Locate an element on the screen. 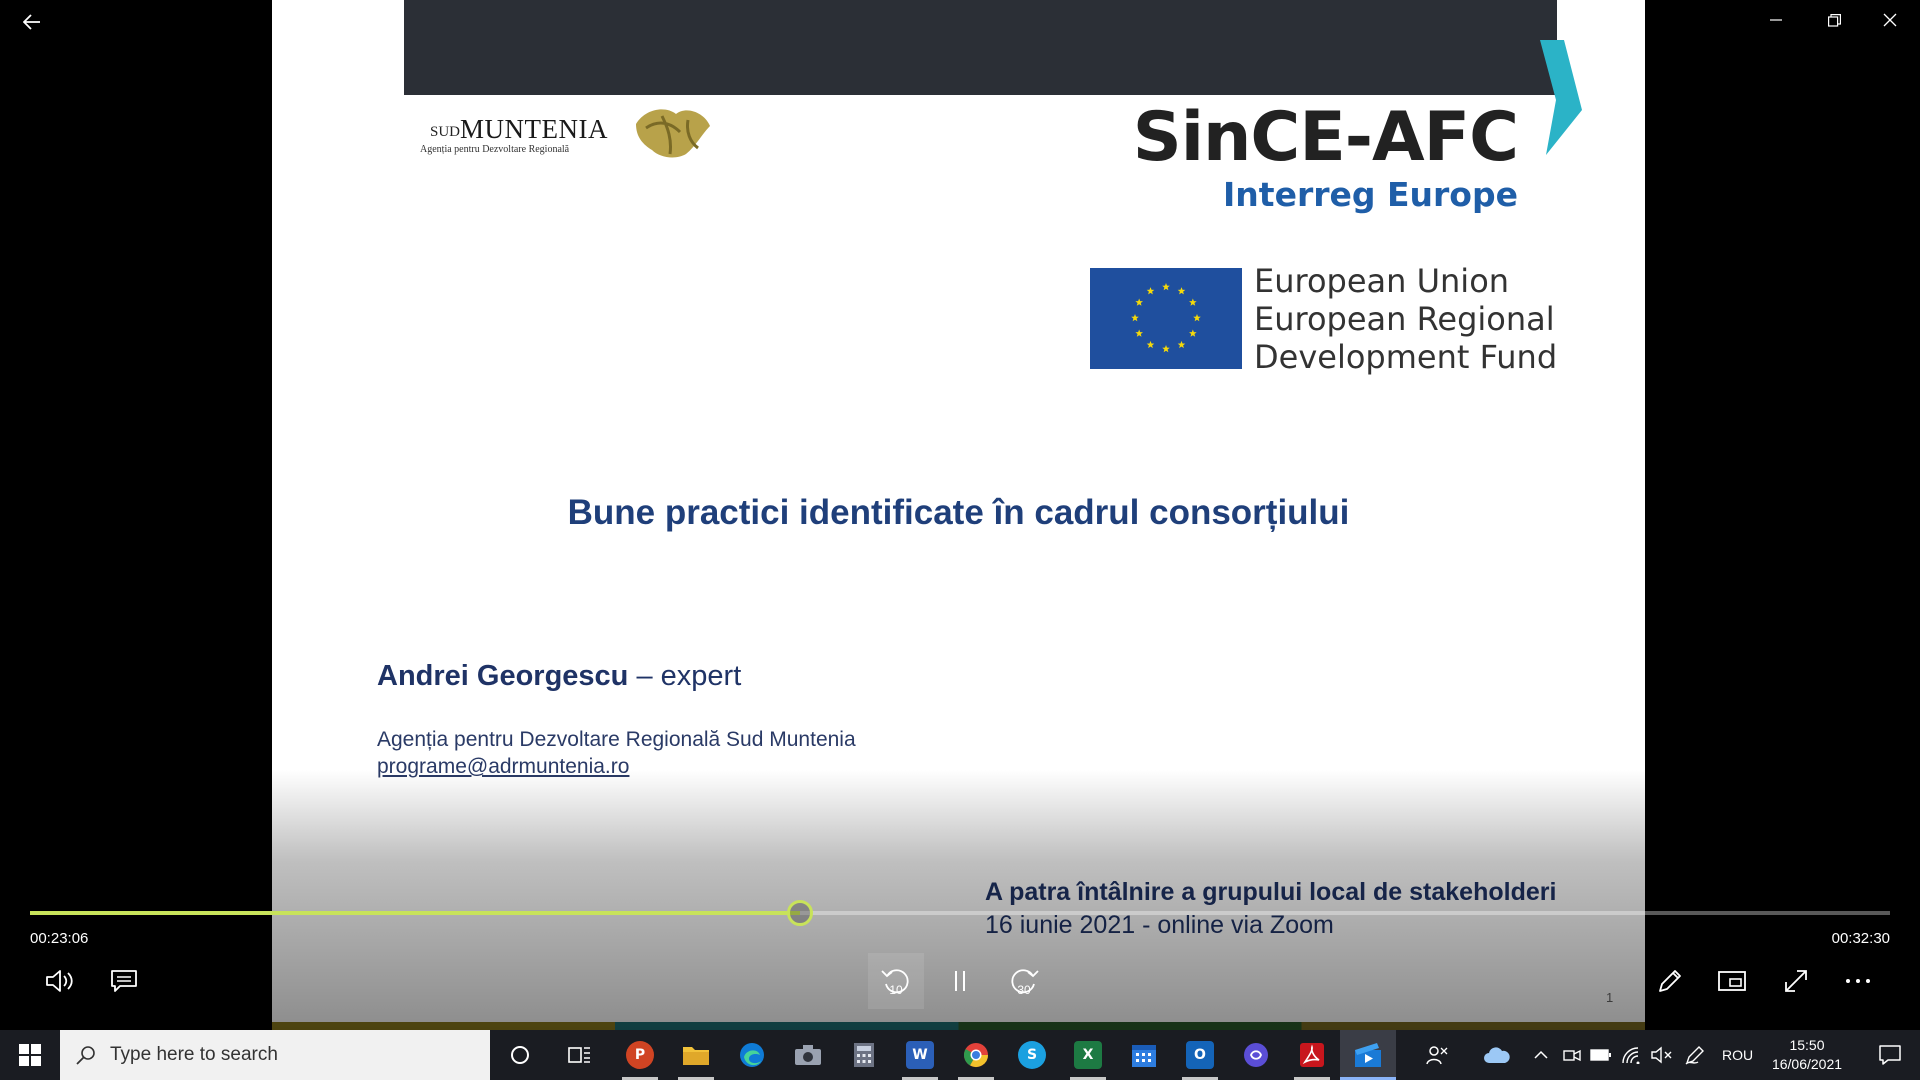 This screenshot has height=1080, width=1920. clock-date: 16/06/2021 is located at coordinates (1807, 1064).